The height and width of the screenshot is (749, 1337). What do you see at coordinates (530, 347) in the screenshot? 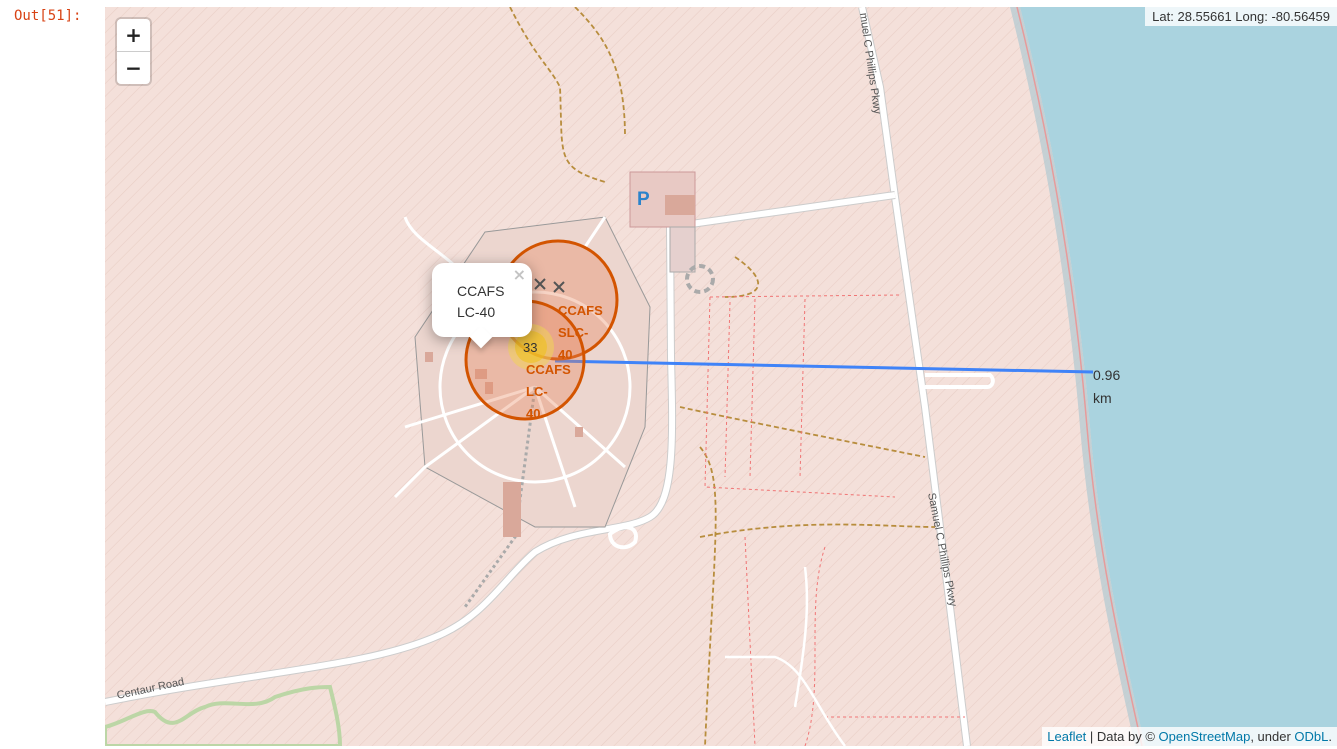
I see `marker-cluster-count: 33` at bounding box center [530, 347].